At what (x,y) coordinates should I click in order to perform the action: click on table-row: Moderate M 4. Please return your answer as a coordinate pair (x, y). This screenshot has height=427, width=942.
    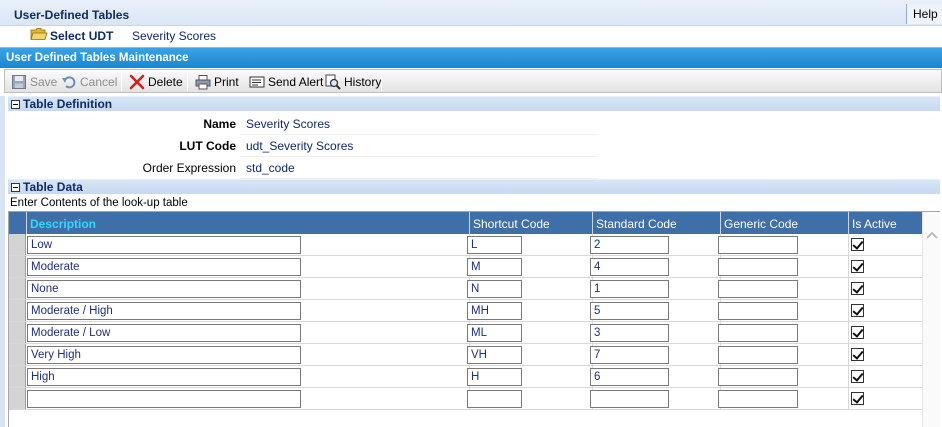
    Looking at the image, I should click on (465, 267).